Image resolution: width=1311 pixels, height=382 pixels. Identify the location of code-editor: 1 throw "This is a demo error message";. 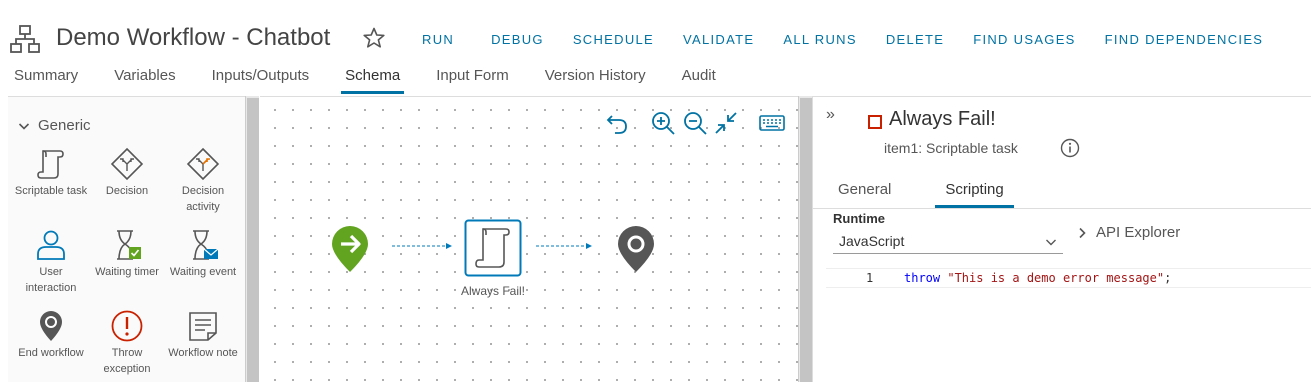
(1068, 278).